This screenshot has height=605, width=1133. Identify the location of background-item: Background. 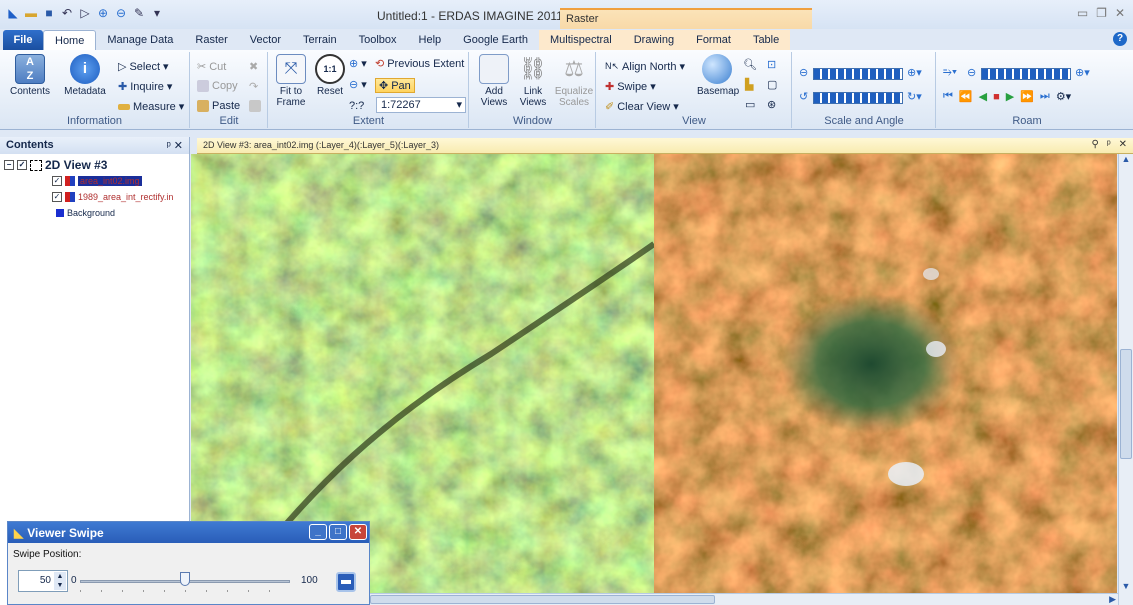
(85, 213).